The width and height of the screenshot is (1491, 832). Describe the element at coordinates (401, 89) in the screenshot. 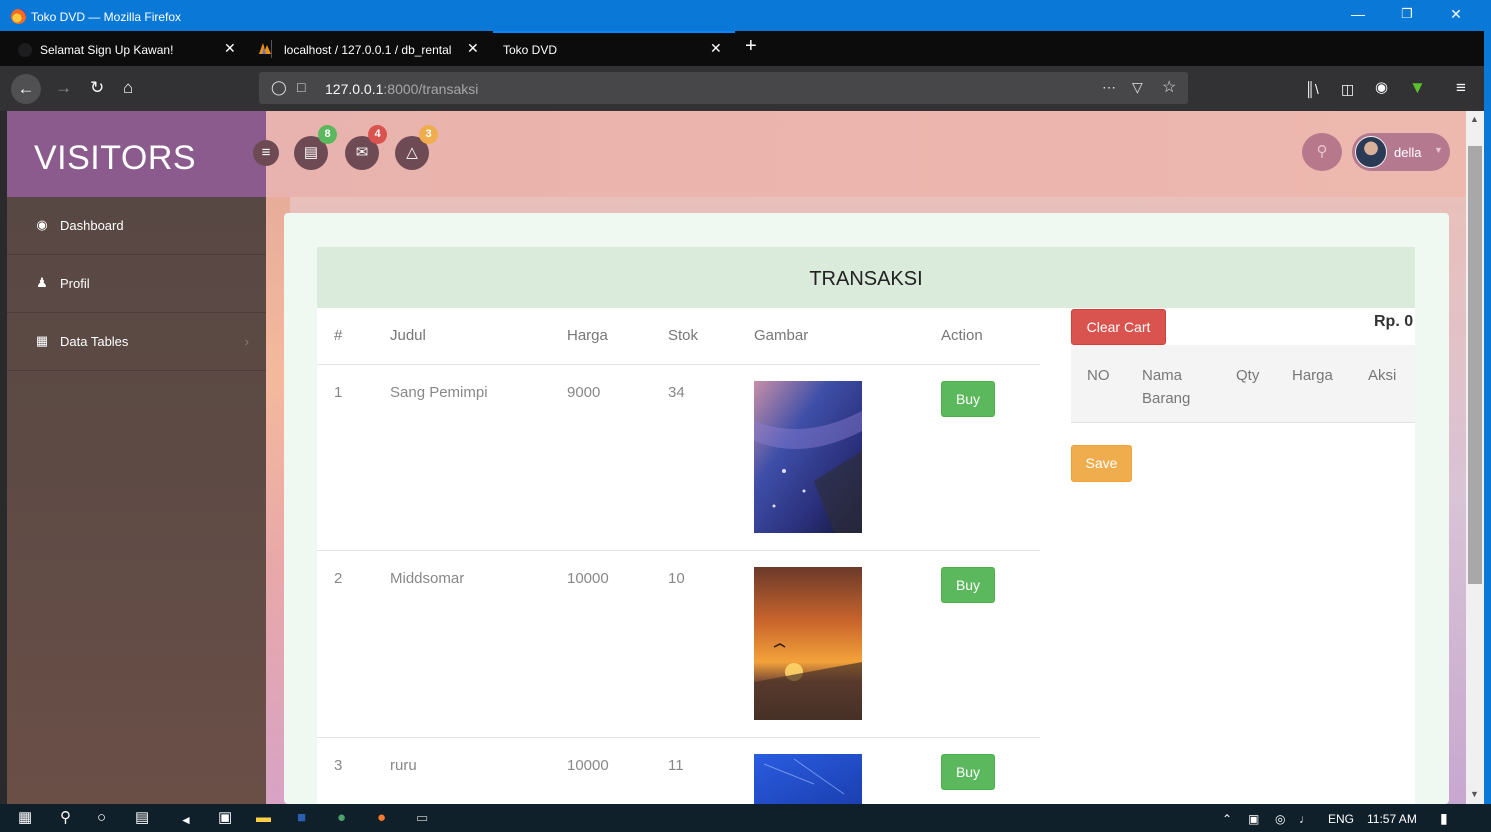

I see `url-text: 127.0.0.1:8000/transaksi` at that location.